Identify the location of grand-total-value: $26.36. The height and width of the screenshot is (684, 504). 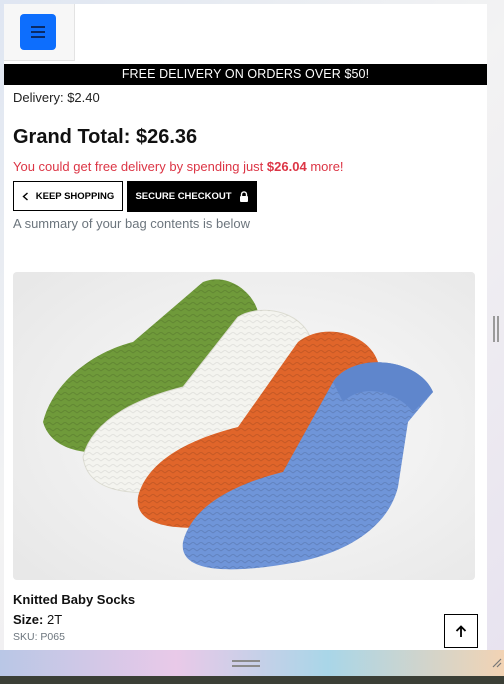
(166, 137).